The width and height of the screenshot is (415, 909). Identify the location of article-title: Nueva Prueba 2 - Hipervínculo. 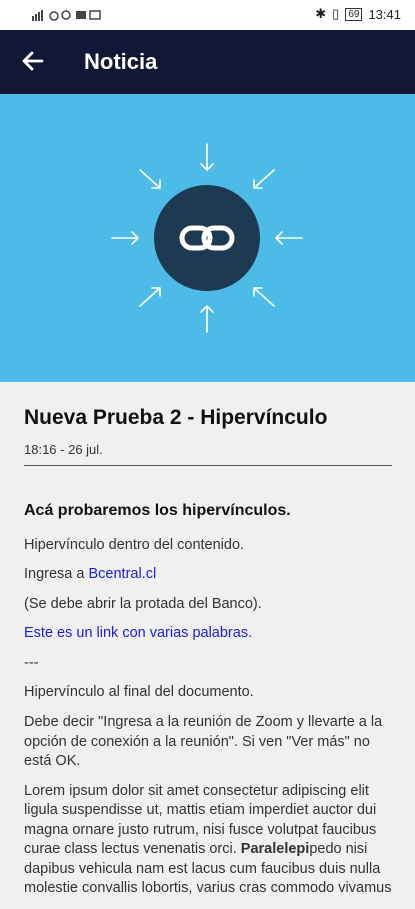
(176, 417).